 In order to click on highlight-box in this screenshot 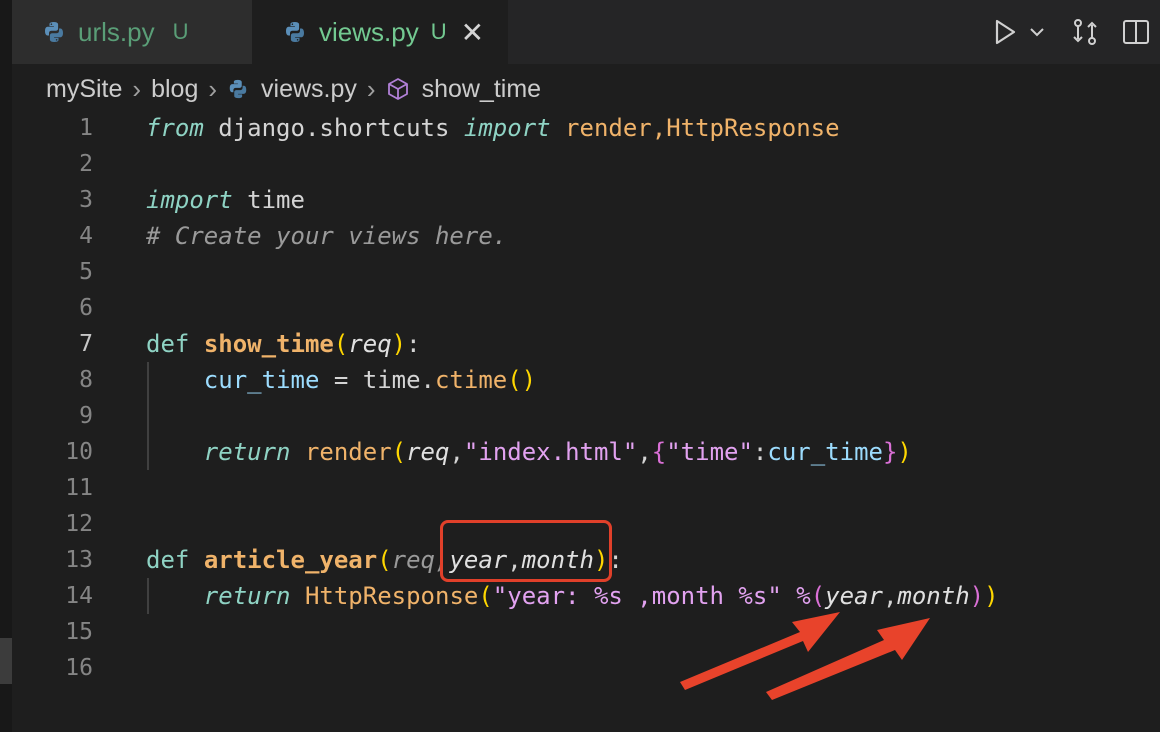, I will do `click(526, 551)`.